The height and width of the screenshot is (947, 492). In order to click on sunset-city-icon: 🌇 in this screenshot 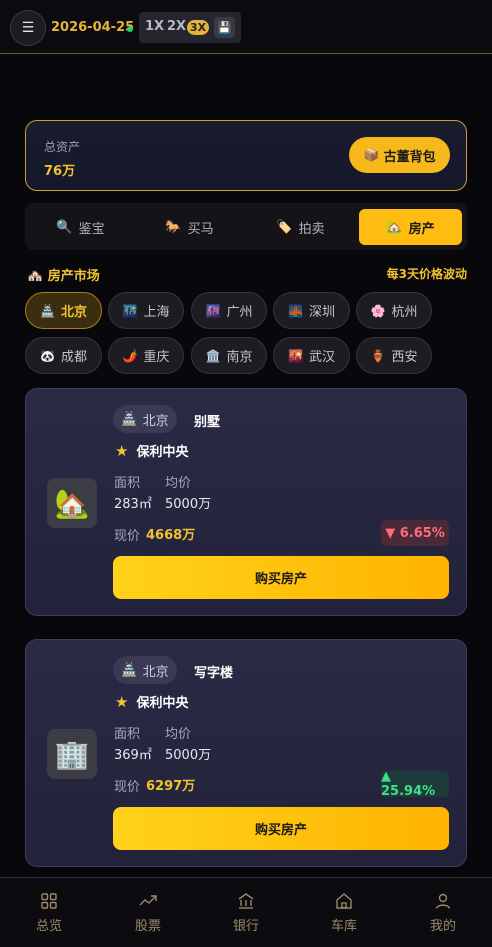, I will do `click(295, 355)`.